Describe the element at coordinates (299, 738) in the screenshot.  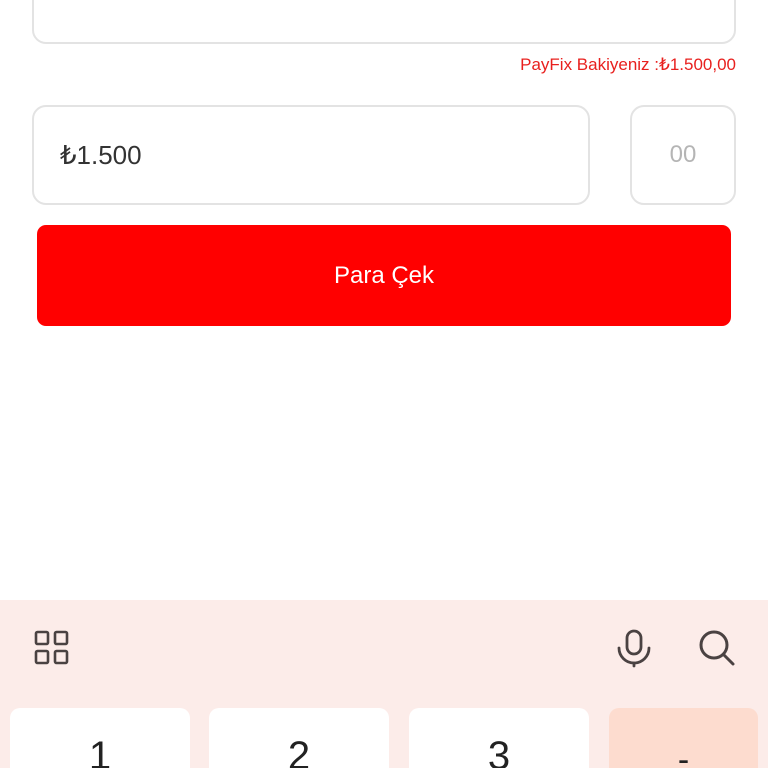
I see `key-2: 2` at that location.